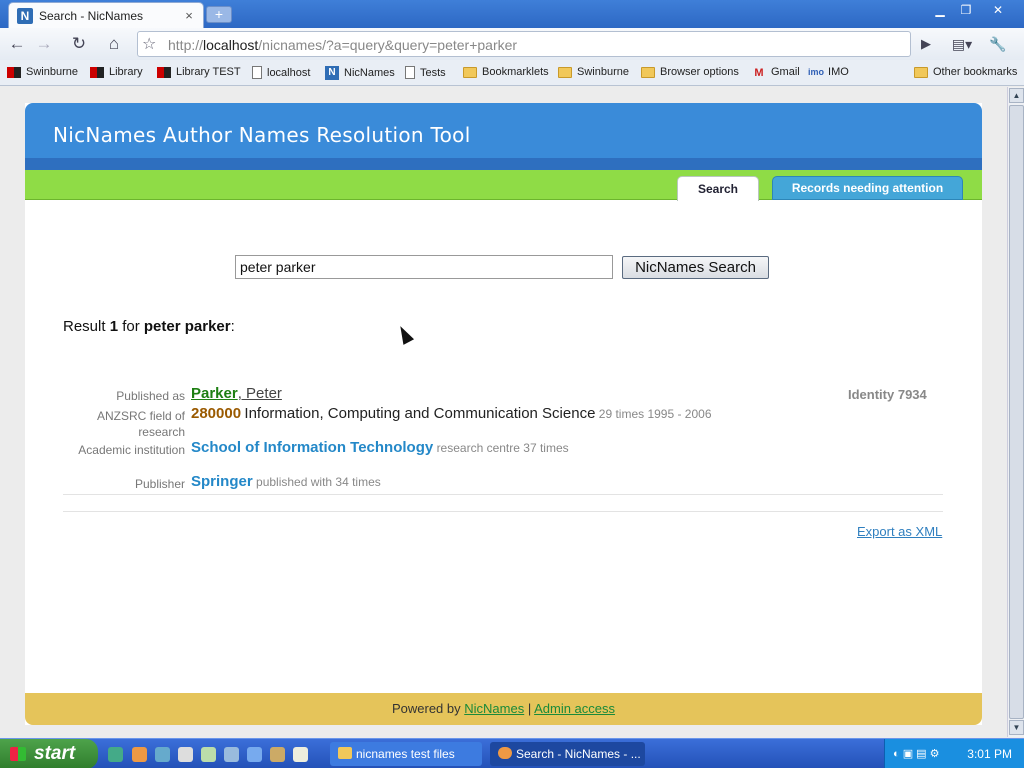 The width and height of the screenshot is (1024, 768). I want to click on browser-tab: N Search - NicNames ×, so click(106, 15).